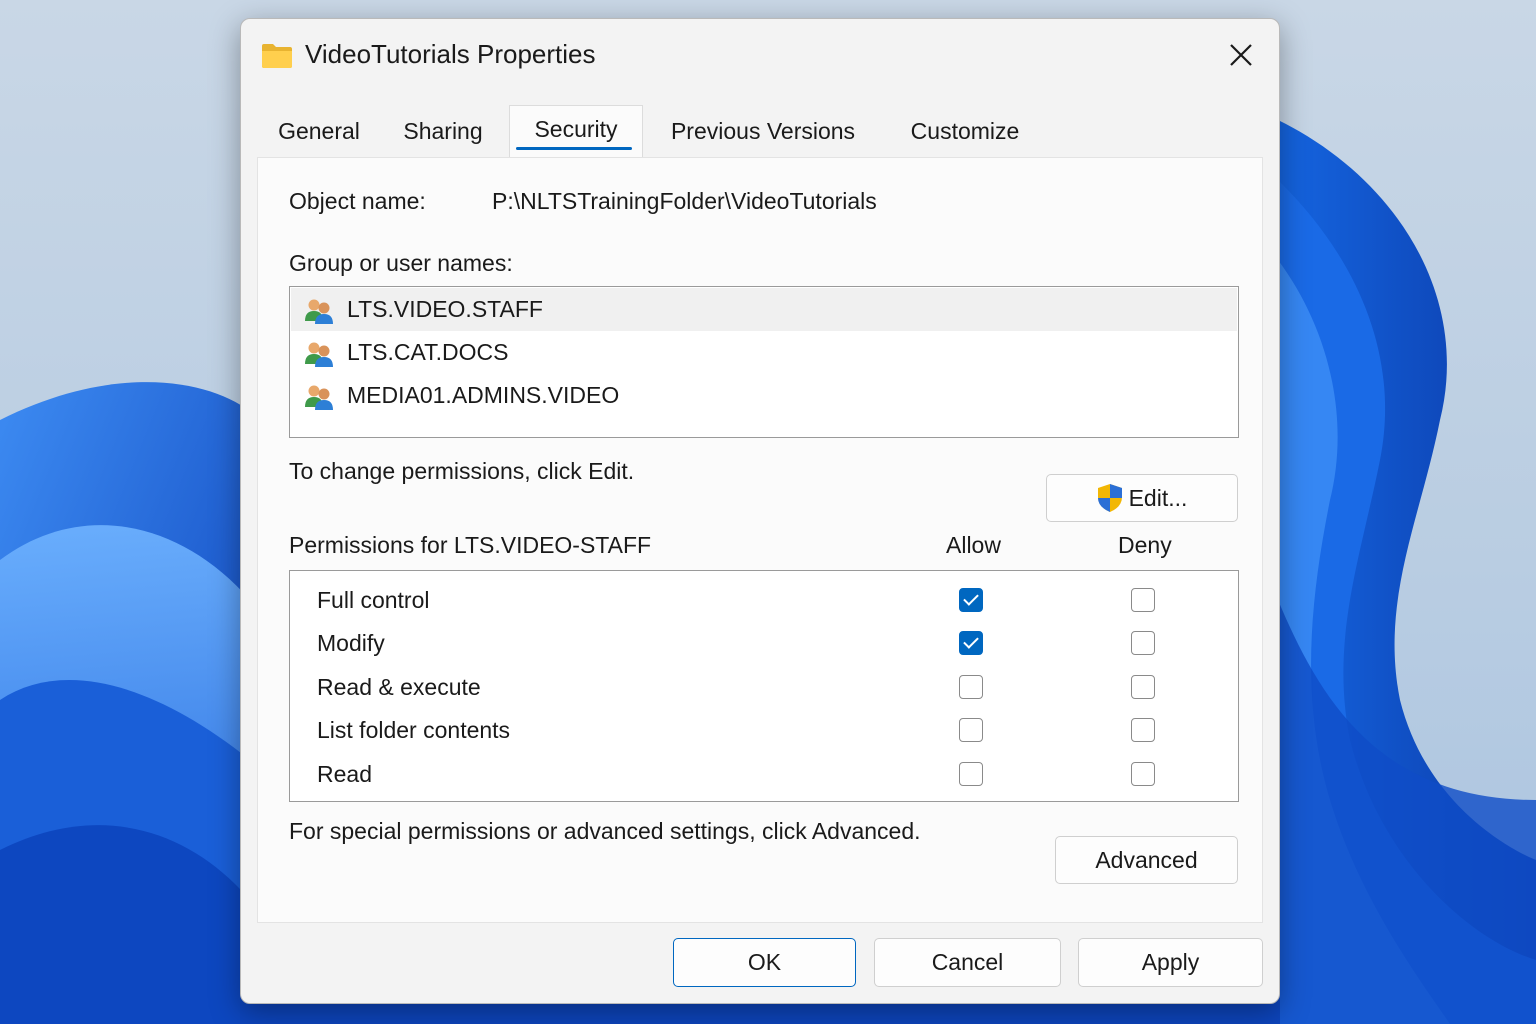  Describe the element at coordinates (1146, 860) in the screenshot. I see `advanced-button: Advanced` at that location.